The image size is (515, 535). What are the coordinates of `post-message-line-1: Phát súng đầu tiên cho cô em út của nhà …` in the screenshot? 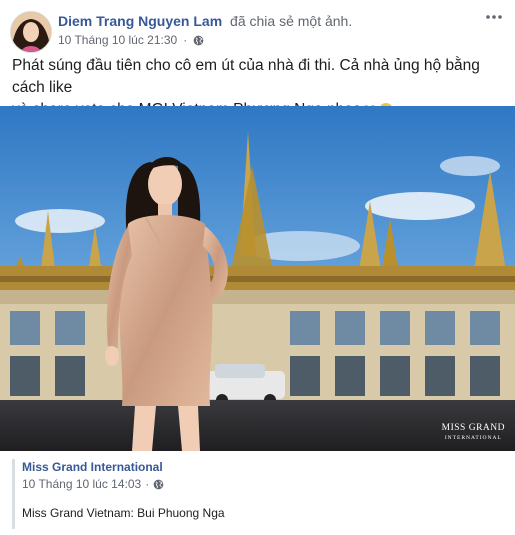 It's located at (246, 76).